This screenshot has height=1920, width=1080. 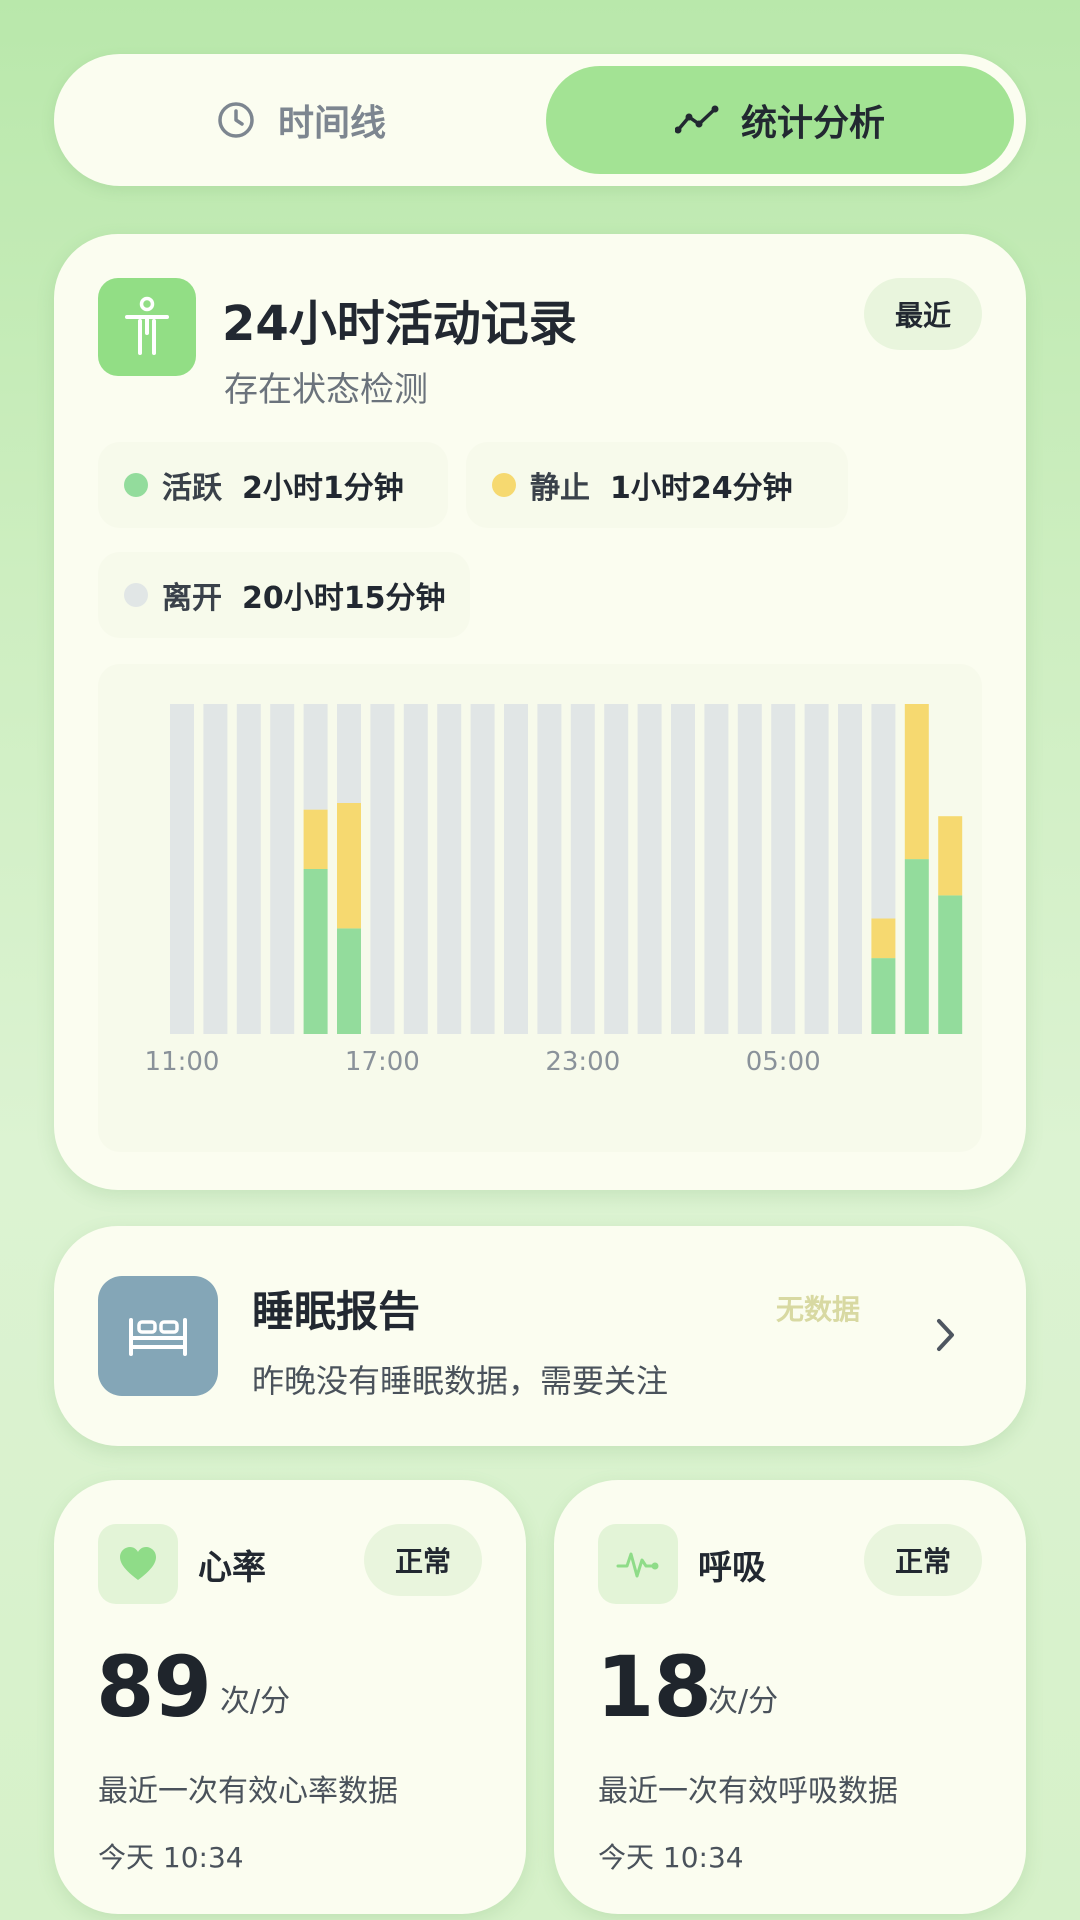 I want to click on breathing-rate-timestamp: 今天 10:34, so click(x=671, y=1857).